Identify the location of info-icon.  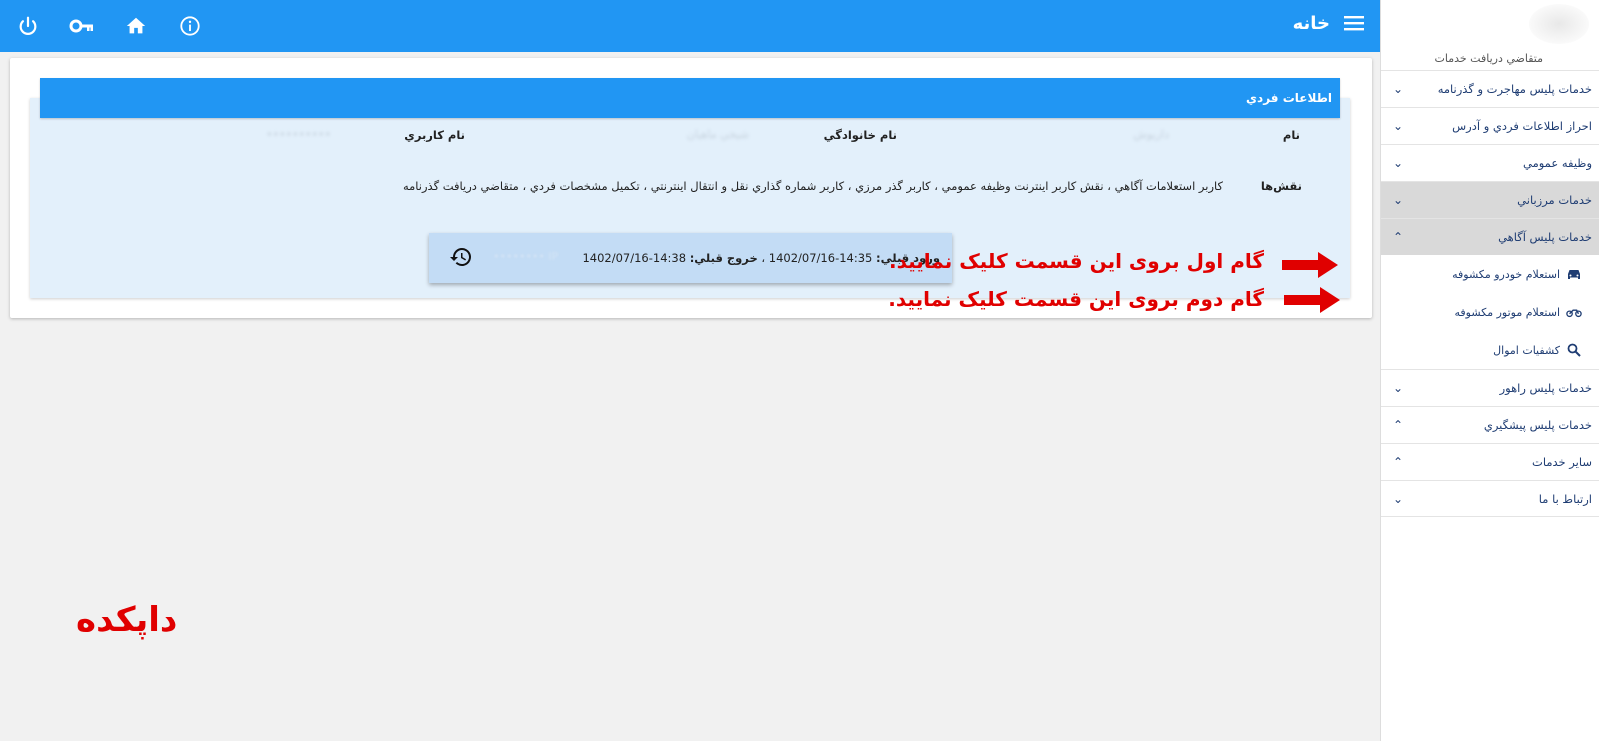
(190, 26).